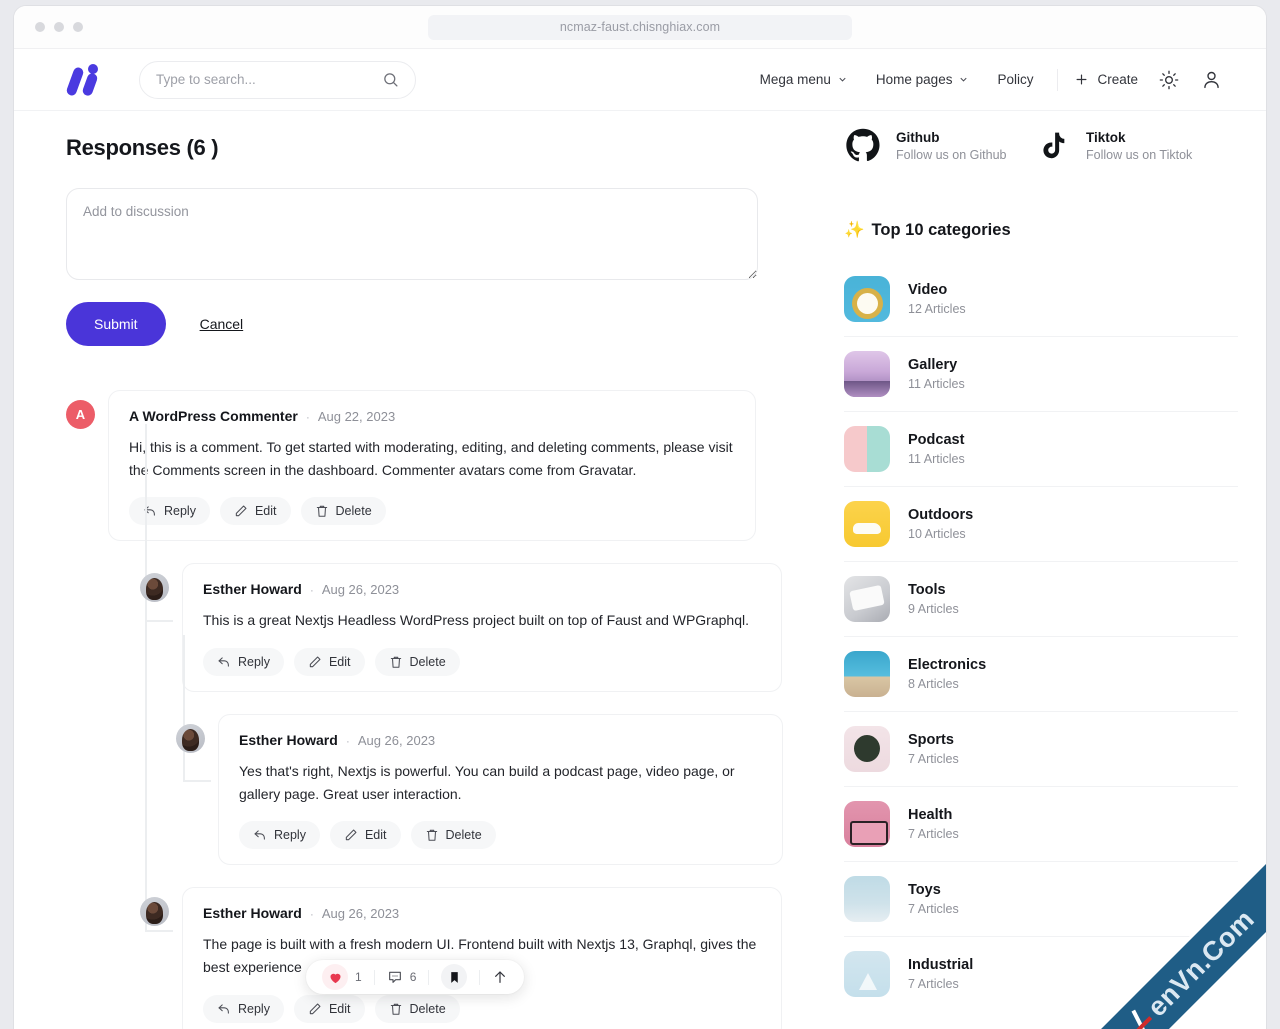 The width and height of the screenshot is (1280, 1029). I want to click on category-count: 8 Articles, so click(933, 684).